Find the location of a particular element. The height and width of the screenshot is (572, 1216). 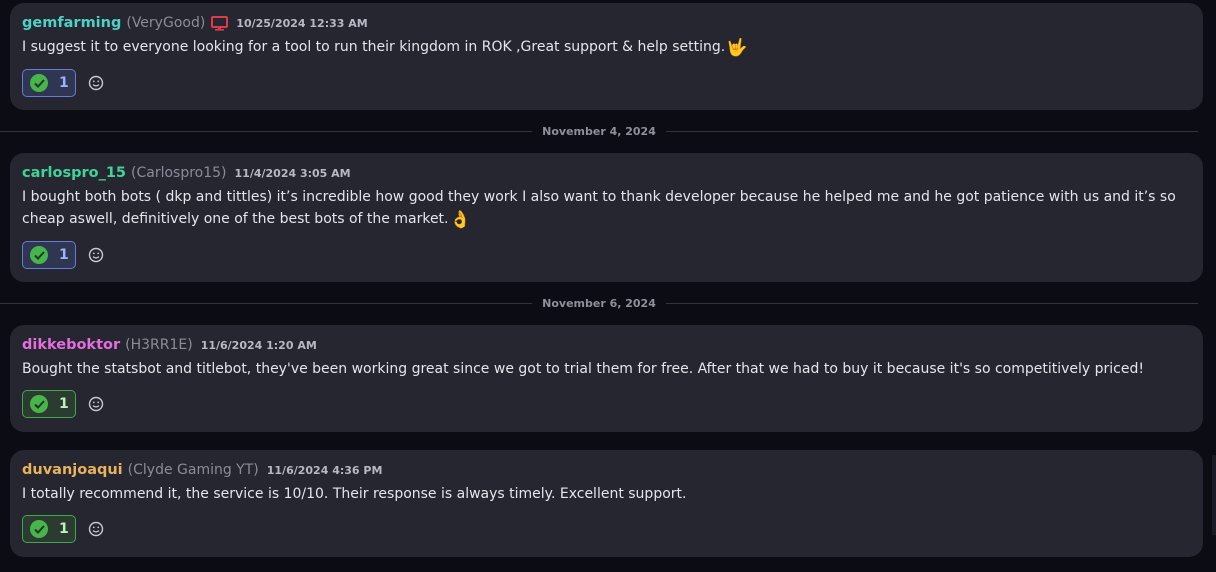

username: dikkeboktor is located at coordinates (71, 345).